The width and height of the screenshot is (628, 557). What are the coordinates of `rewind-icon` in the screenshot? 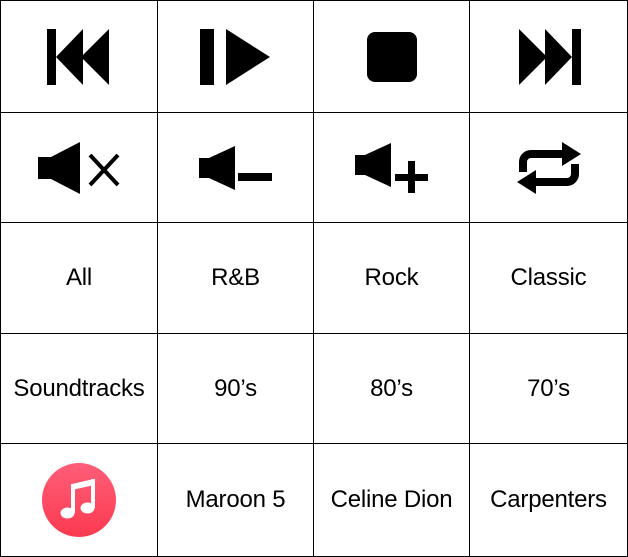 It's located at (78, 56).